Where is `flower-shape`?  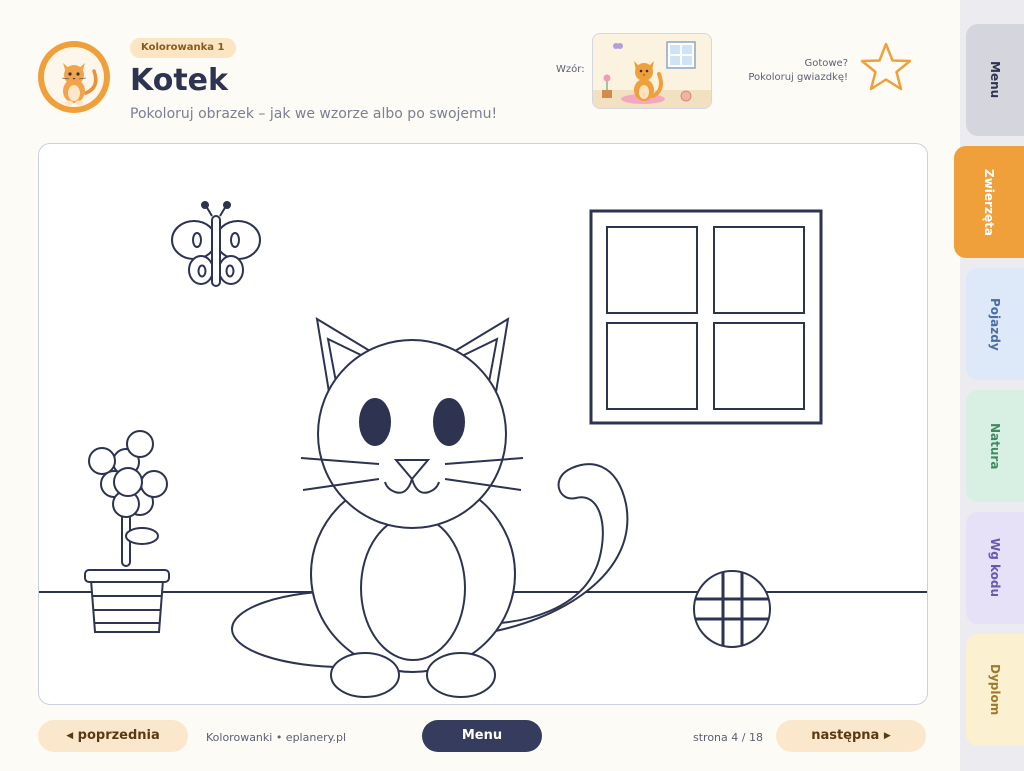 flower-shape is located at coordinates (128, 498).